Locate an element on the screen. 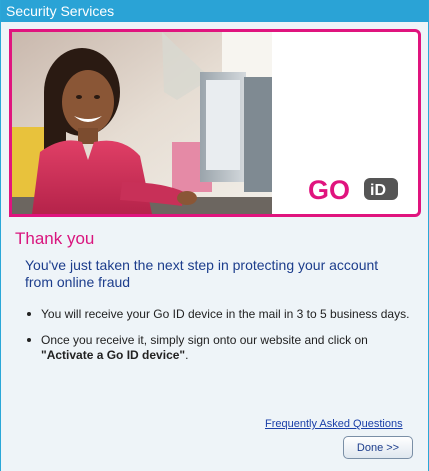 The height and width of the screenshot is (471, 429). activate-go-id-label: "Activate a Go ID device" is located at coordinates (113, 355).